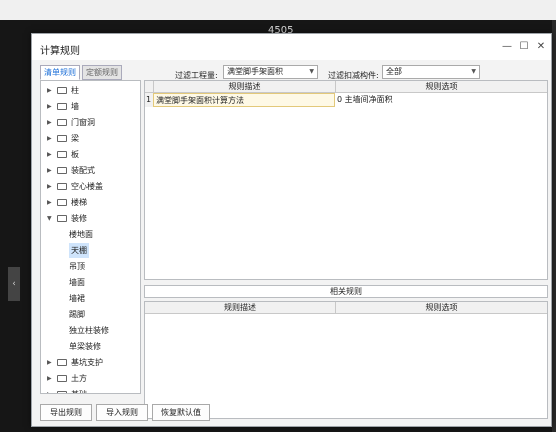  Describe the element at coordinates (524, 47) in the screenshot. I see `maximize-icon: ☐` at that location.